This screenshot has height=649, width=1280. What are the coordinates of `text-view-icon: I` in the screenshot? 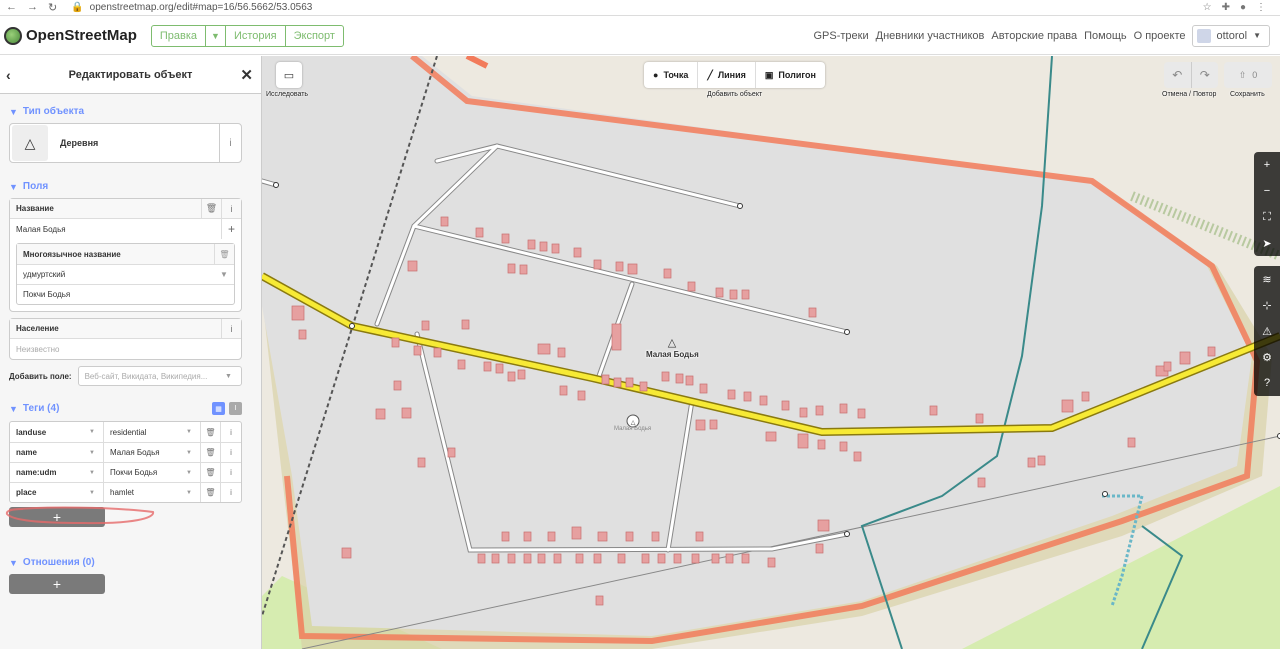 It's located at (235, 408).